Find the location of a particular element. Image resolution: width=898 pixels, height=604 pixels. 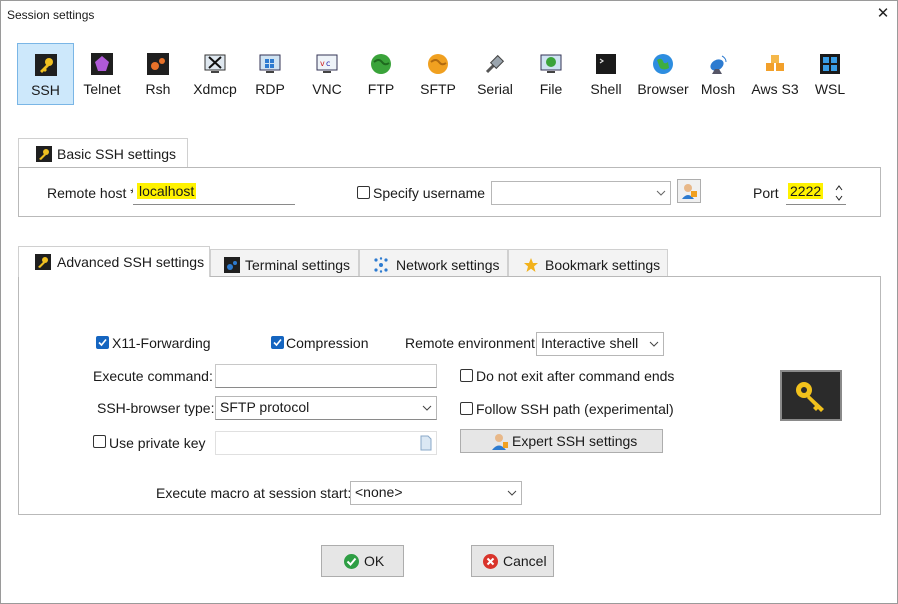

protocol-telnet: Telnet is located at coordinates (102, 74).